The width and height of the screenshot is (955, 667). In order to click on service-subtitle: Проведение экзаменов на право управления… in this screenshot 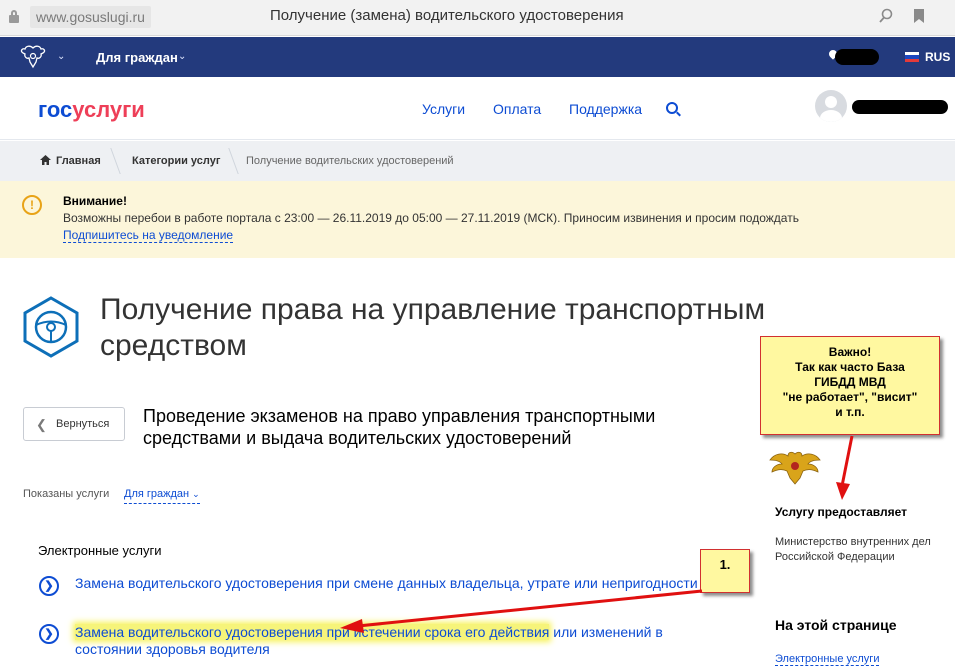, I will do `click(399, 427)`.